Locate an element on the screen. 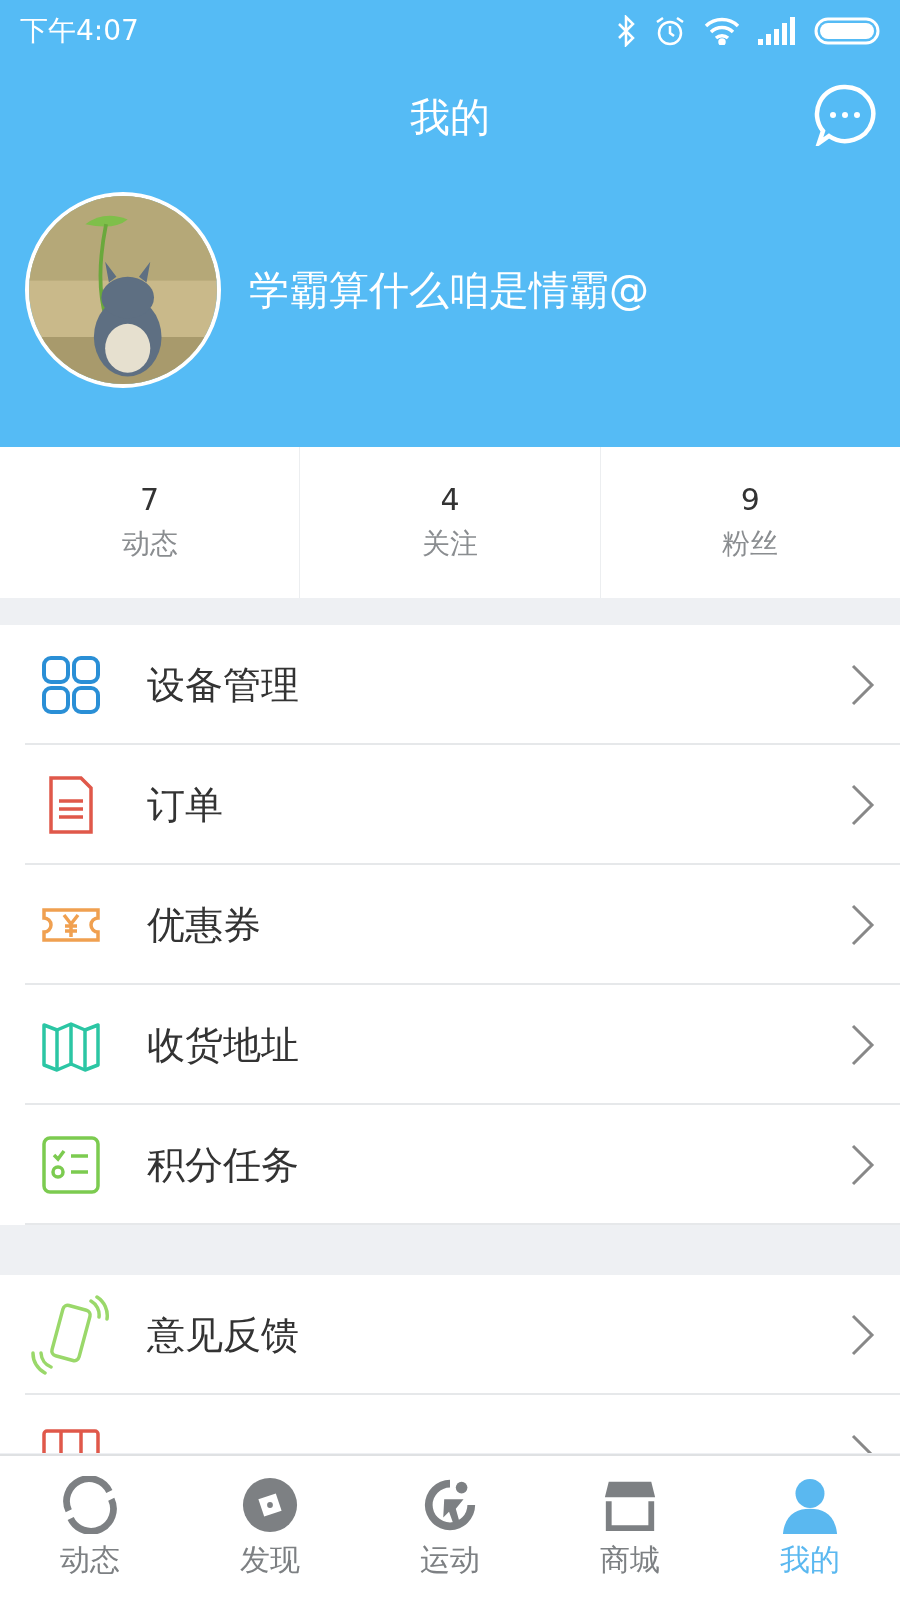 The image size is (900, 1600). ring-icon is located at coordinates (90, 1504).